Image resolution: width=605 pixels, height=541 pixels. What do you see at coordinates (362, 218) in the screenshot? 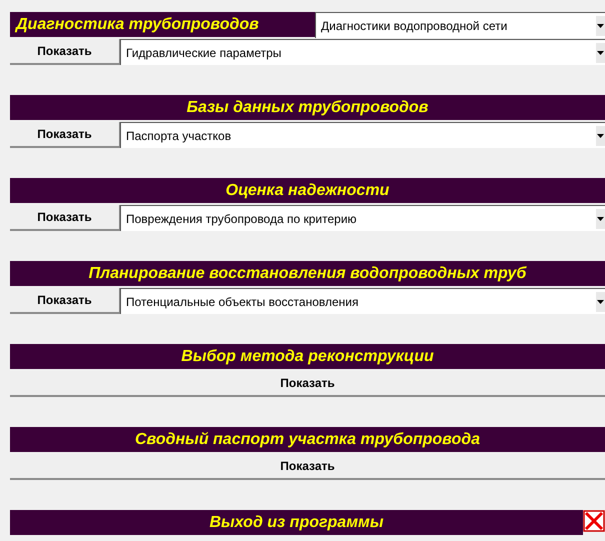
I see `dropdown-field: Повреждения трубопровода по критерию` at bounding box center [362, 218].